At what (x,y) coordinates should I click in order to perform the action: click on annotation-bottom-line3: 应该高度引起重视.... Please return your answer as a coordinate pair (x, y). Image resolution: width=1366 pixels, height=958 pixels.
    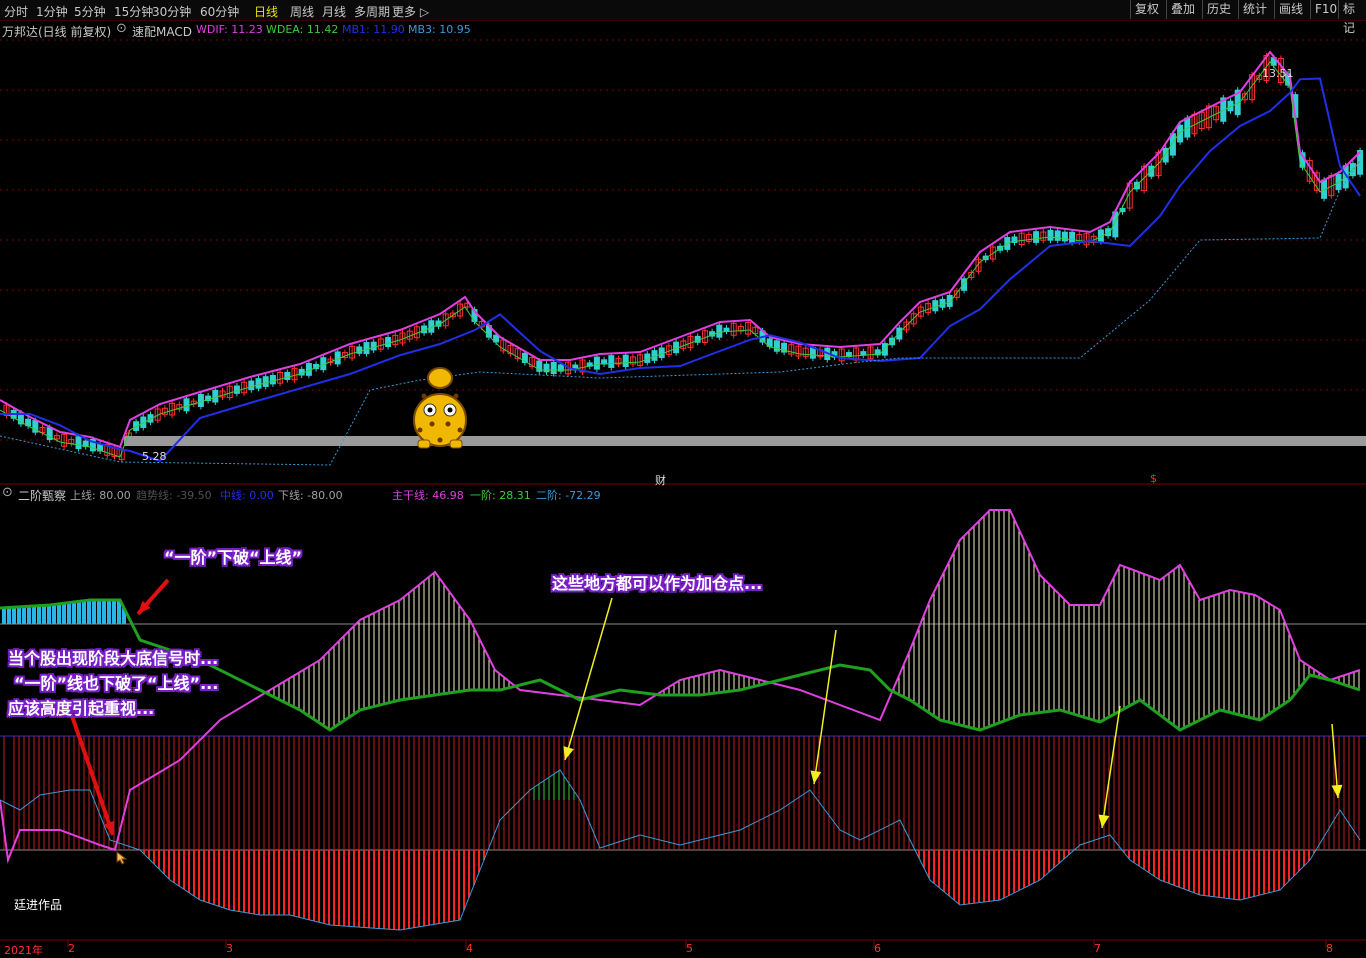
    Looking at the image, I should click on (81, 708).